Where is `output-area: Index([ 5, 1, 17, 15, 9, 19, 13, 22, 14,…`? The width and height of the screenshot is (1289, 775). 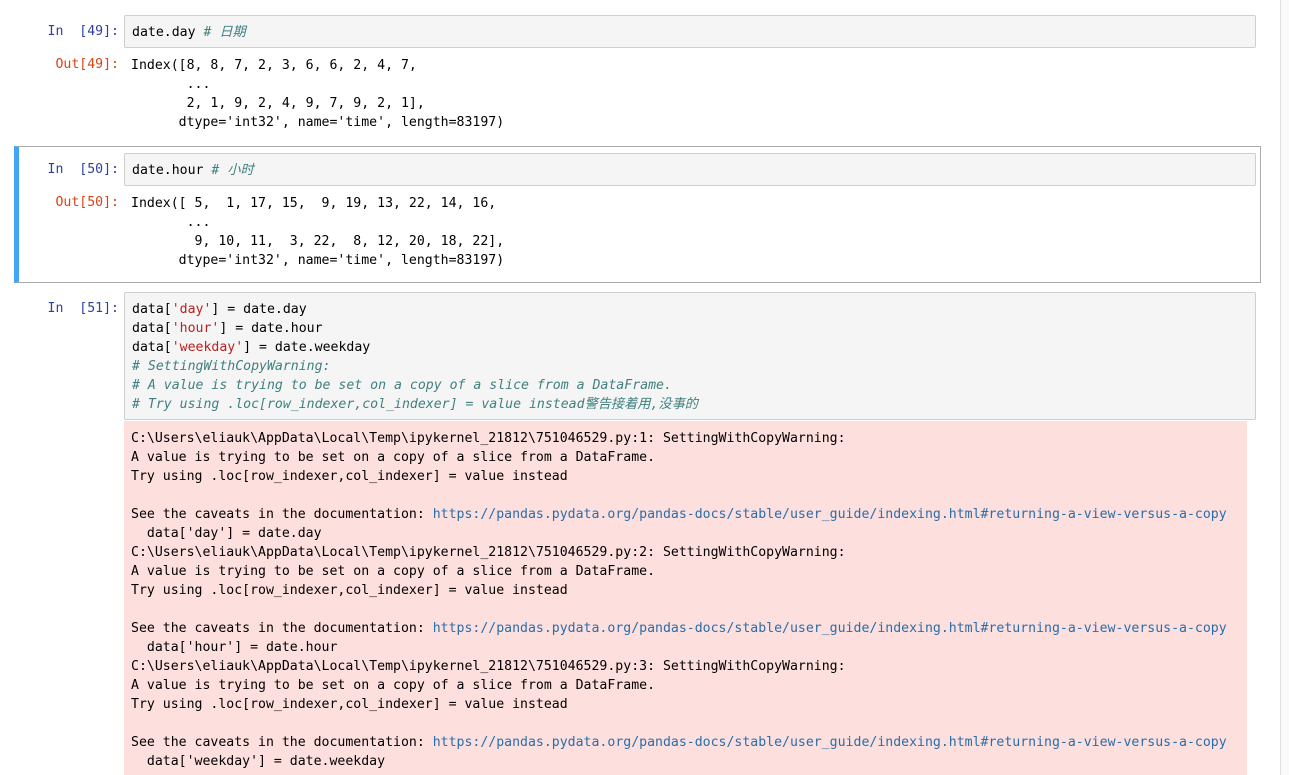
output-area: Index([ 5, 1, 17, 15, 9, 19, 13, 22, 14,… is located at coordinates (317, 232).